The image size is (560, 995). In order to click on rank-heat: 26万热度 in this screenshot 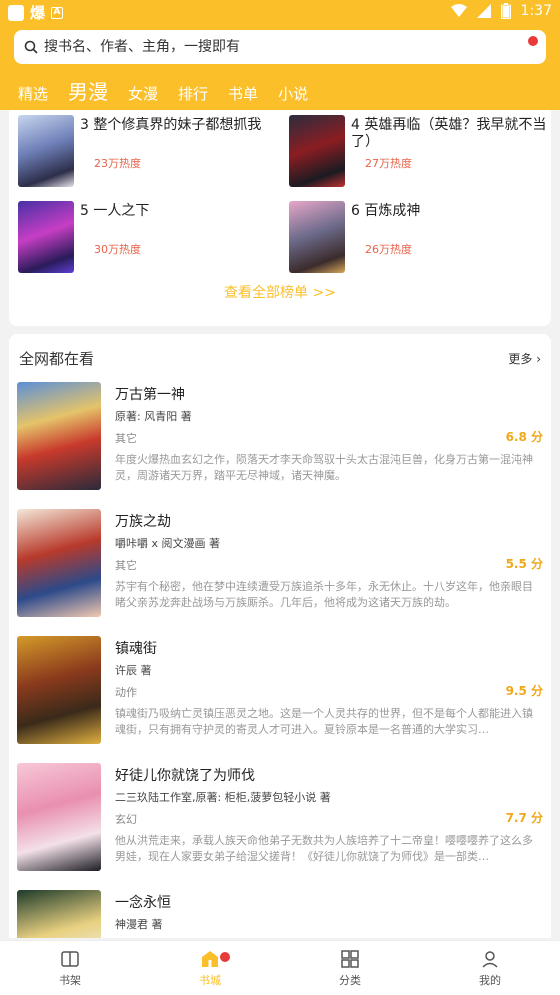, I will do `click(388, 249)`.